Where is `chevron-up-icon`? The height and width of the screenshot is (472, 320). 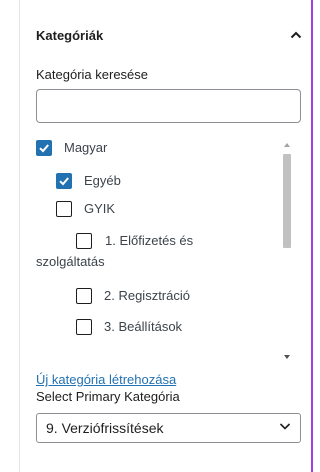 chevron-up-icon is located at coordinates (296, 35).